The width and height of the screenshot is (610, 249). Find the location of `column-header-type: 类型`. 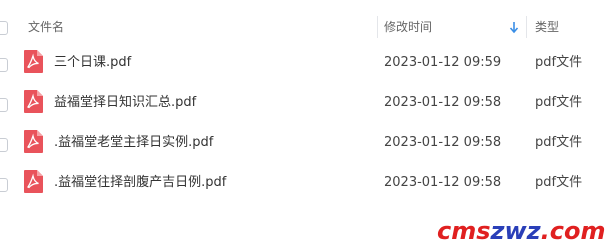

column-header-type: 类型 is located at coordinates (547, 27).